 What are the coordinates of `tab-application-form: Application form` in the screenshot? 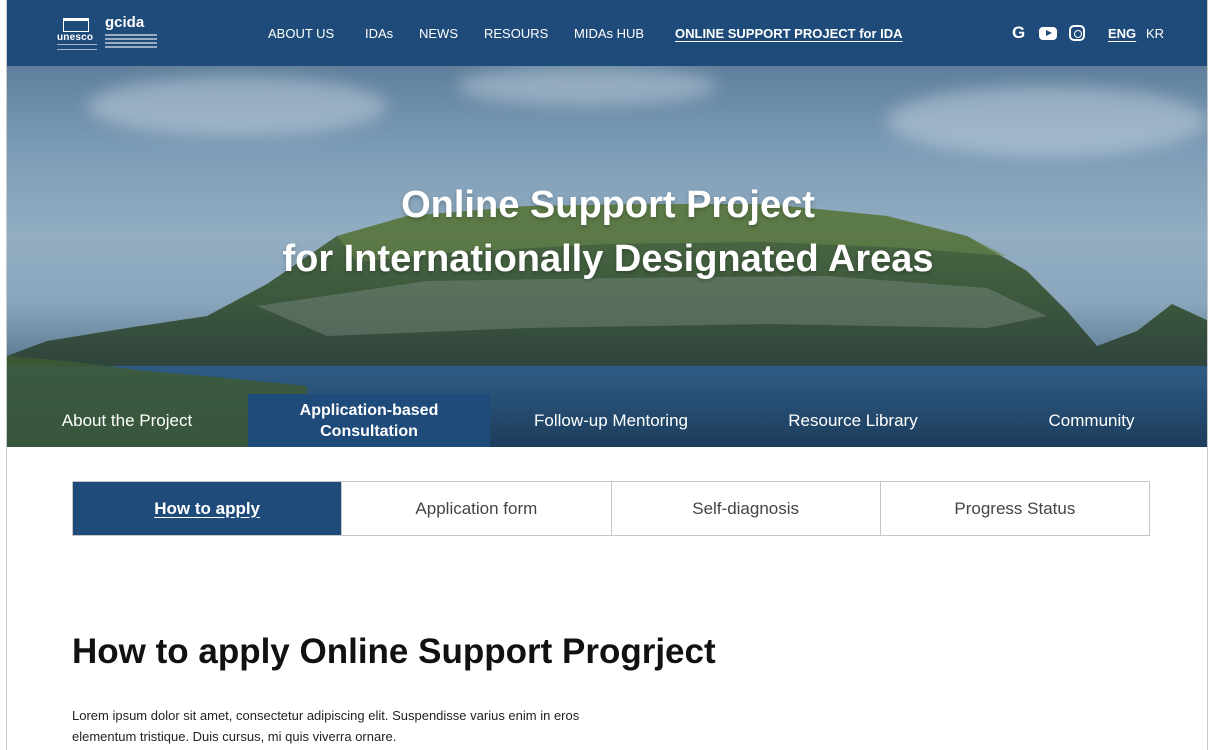 It's located at (475, 508).